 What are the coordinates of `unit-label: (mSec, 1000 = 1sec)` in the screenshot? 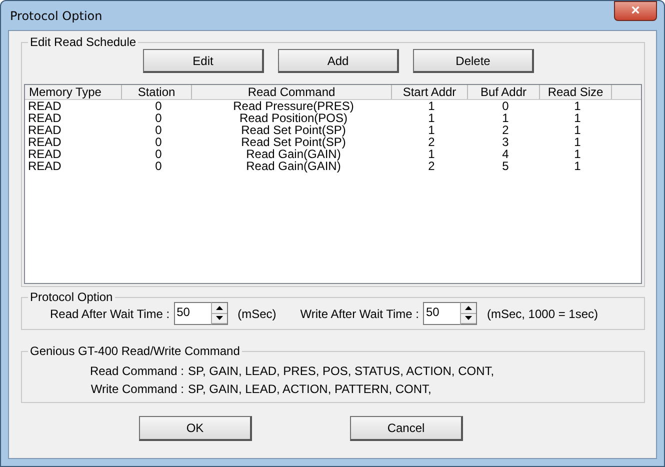 It's located at (542, 313).